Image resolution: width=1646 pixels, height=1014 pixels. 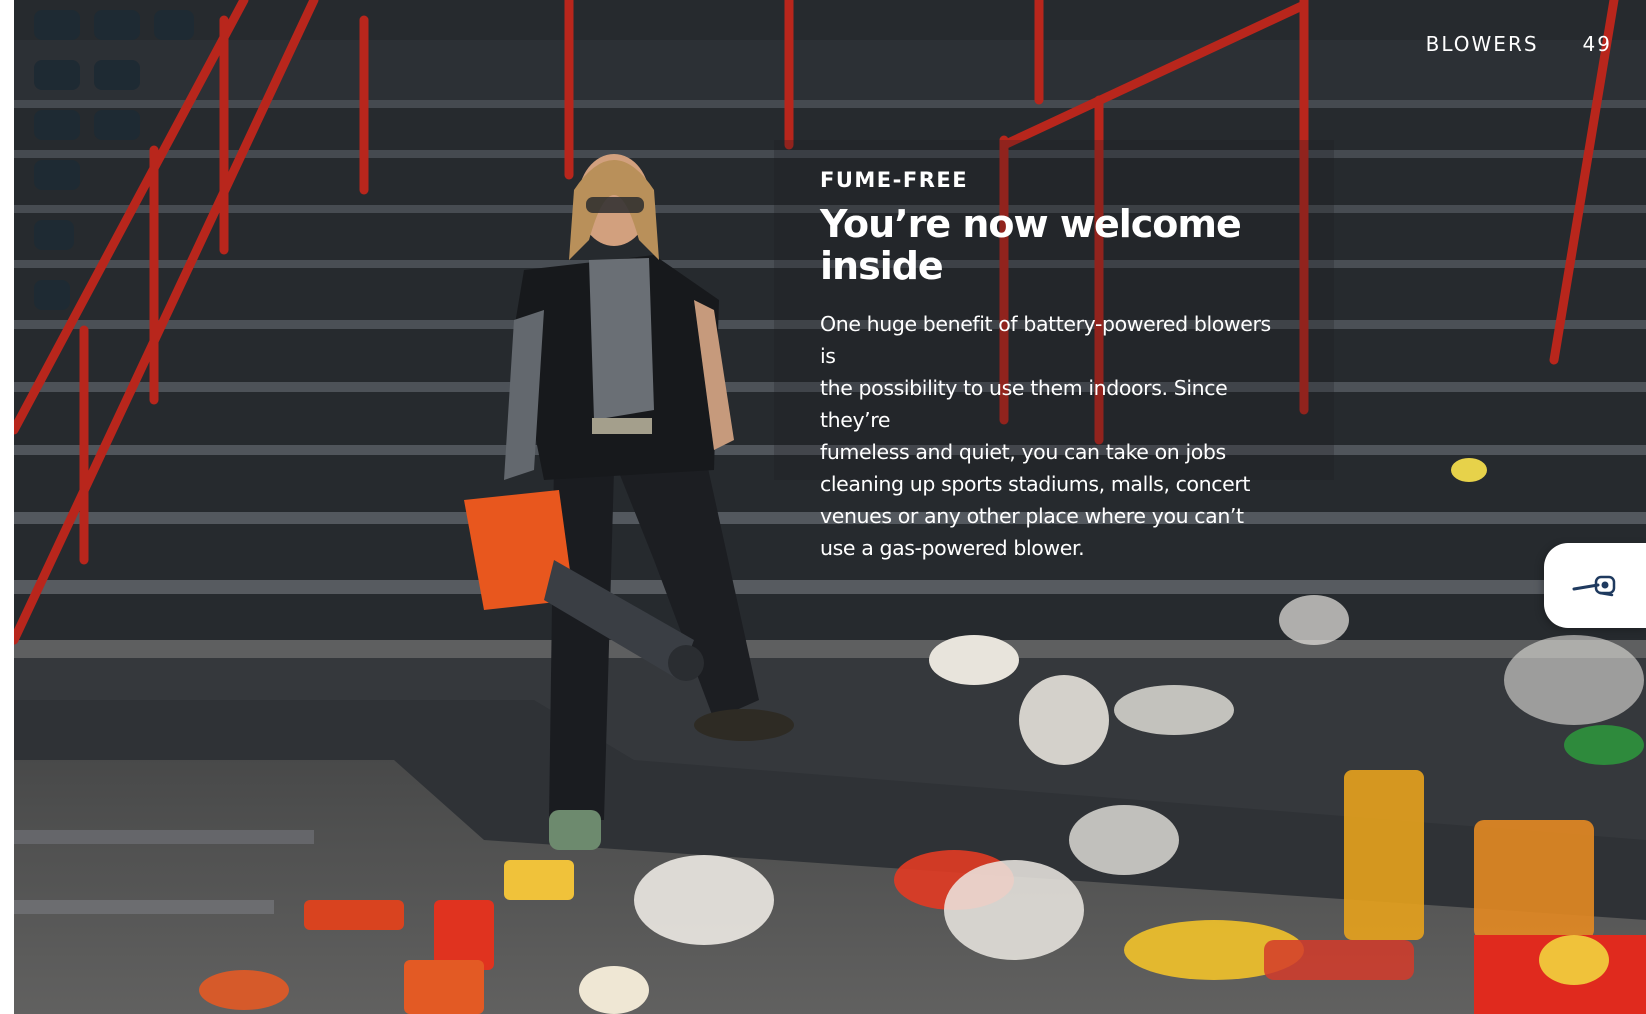 I want to click on page-number: 49, so click(x=1597, y=44).